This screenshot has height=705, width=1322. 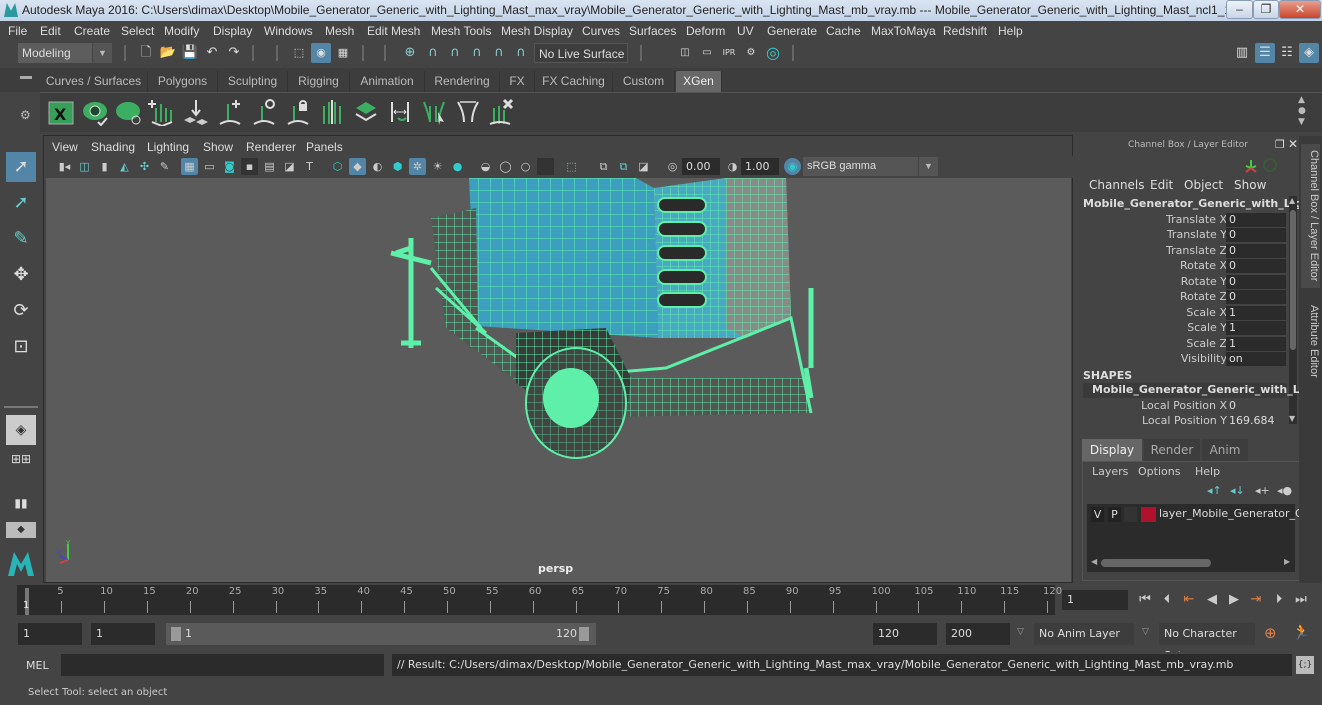 I want to click on two-pane-layout-icon: ▮▮, so click(x=21, y=503).